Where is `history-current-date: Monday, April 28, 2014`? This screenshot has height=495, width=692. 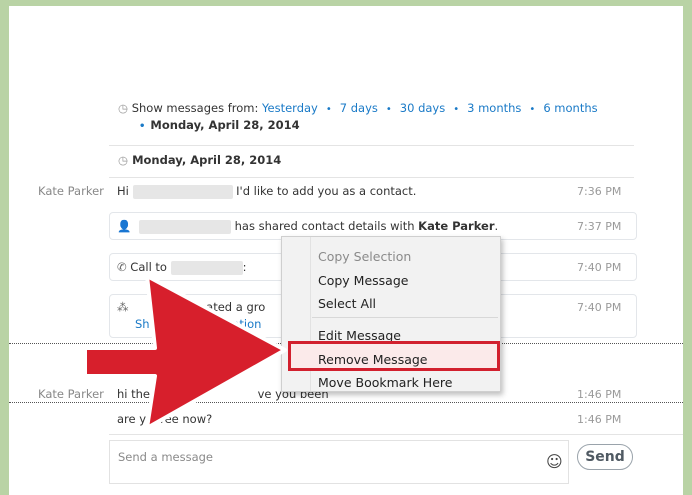 history-current-date: Monday, April 28, 2014 is located at coordinates (225, 125).